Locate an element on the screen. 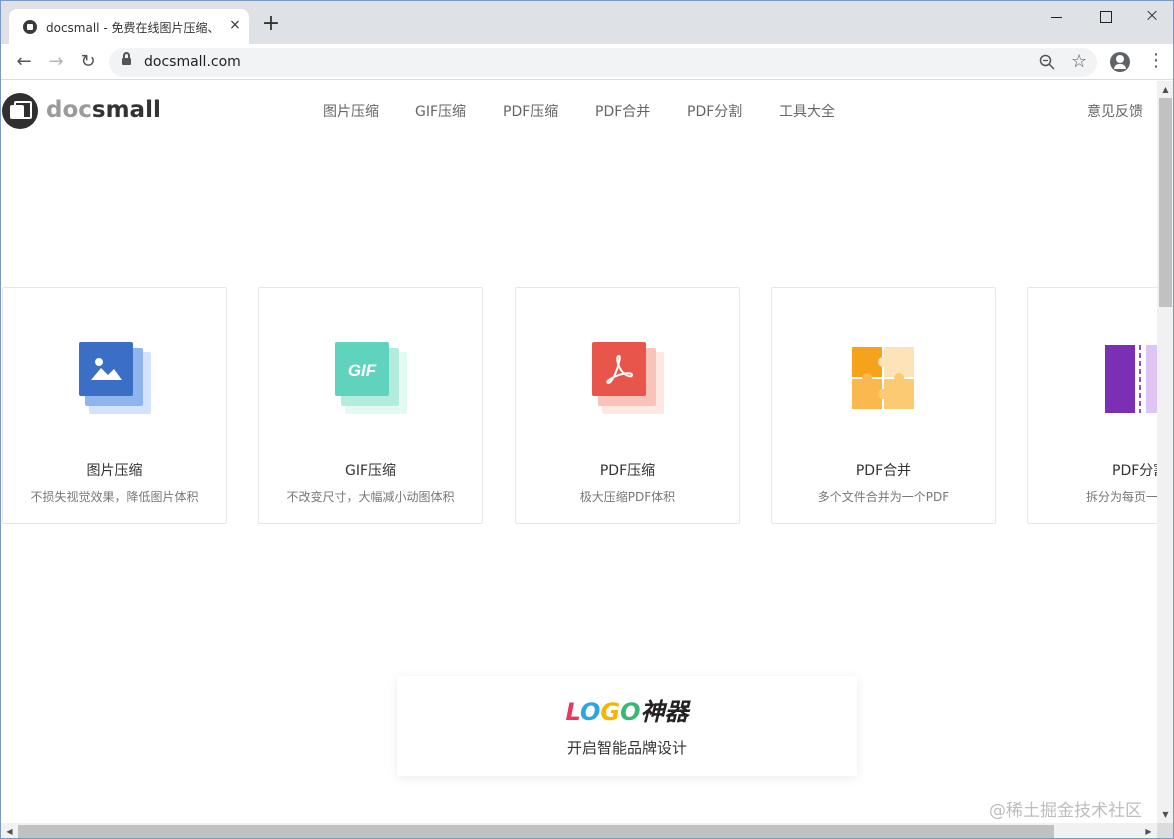  browser-toolbar: ← → ↻ docsmall.com ☆ ⋮ is located at coordinates (587, 62).